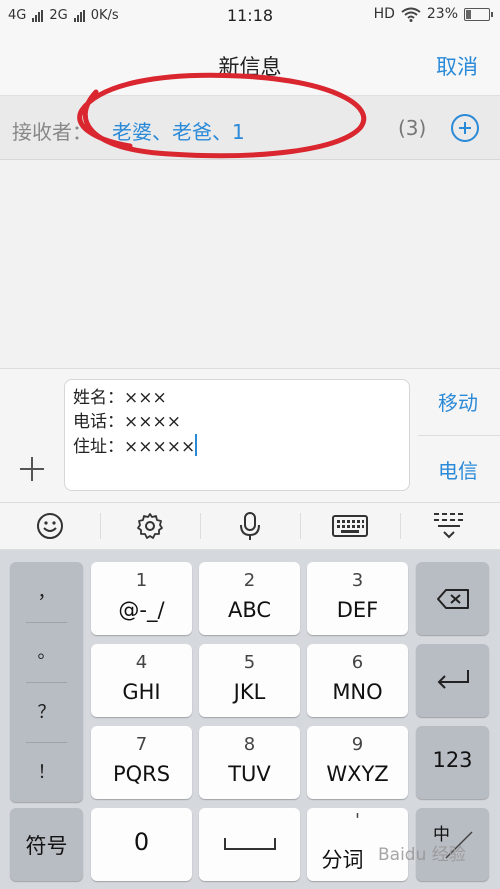 This screenshot has width=500, height=889. I want to click on emoji-button, so click(50, 526).